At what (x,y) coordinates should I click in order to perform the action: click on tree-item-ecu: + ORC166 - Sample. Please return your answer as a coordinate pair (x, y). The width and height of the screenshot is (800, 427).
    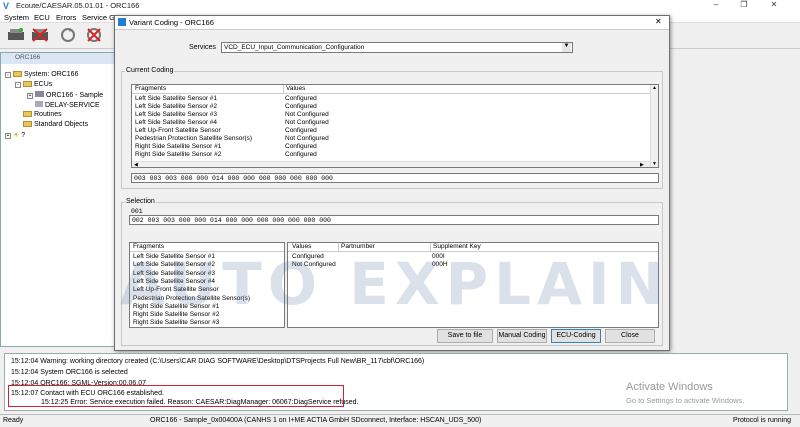
    Looking at the image, I should click on (65, 95).